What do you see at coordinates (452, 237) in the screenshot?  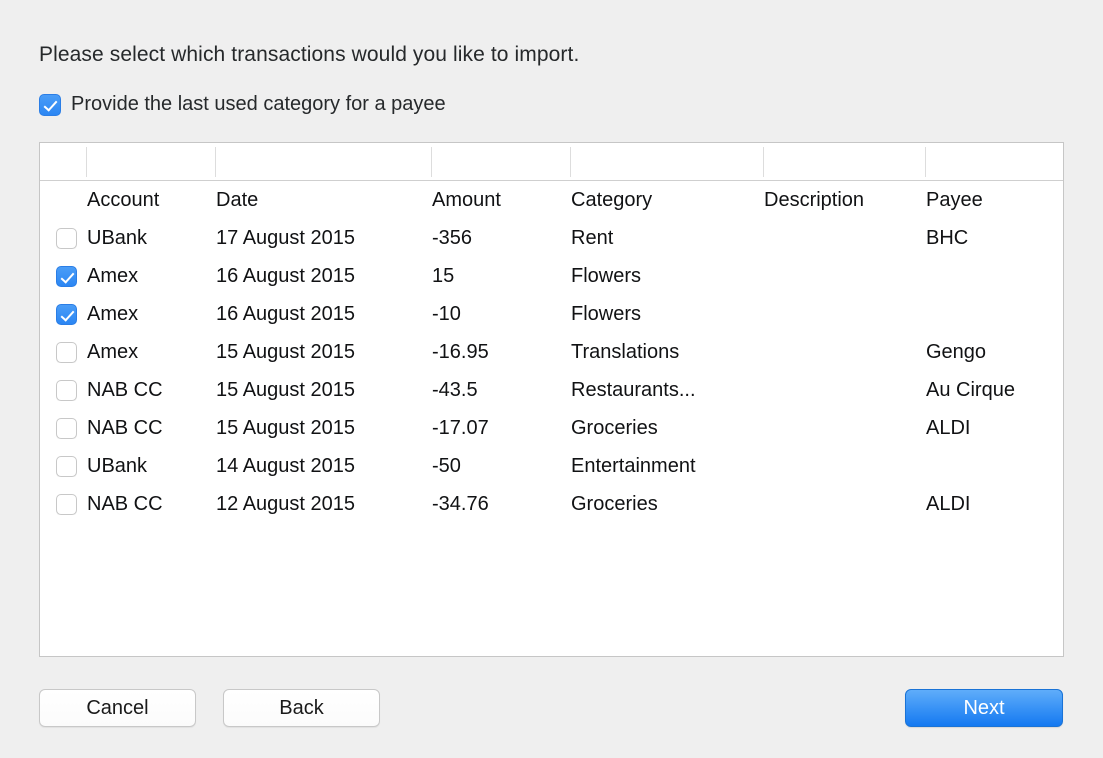 I see `cell-amount: -356` at bounding box center [452, 237].